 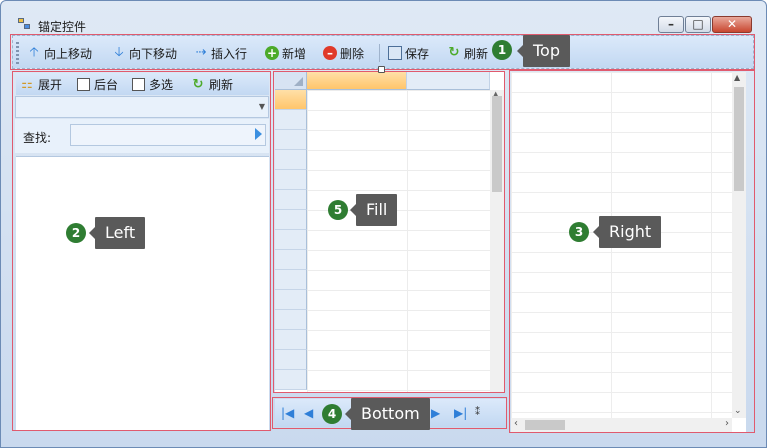 I want to click on move-up-button: 🡡 向上移动, so click(x=59, y=53).